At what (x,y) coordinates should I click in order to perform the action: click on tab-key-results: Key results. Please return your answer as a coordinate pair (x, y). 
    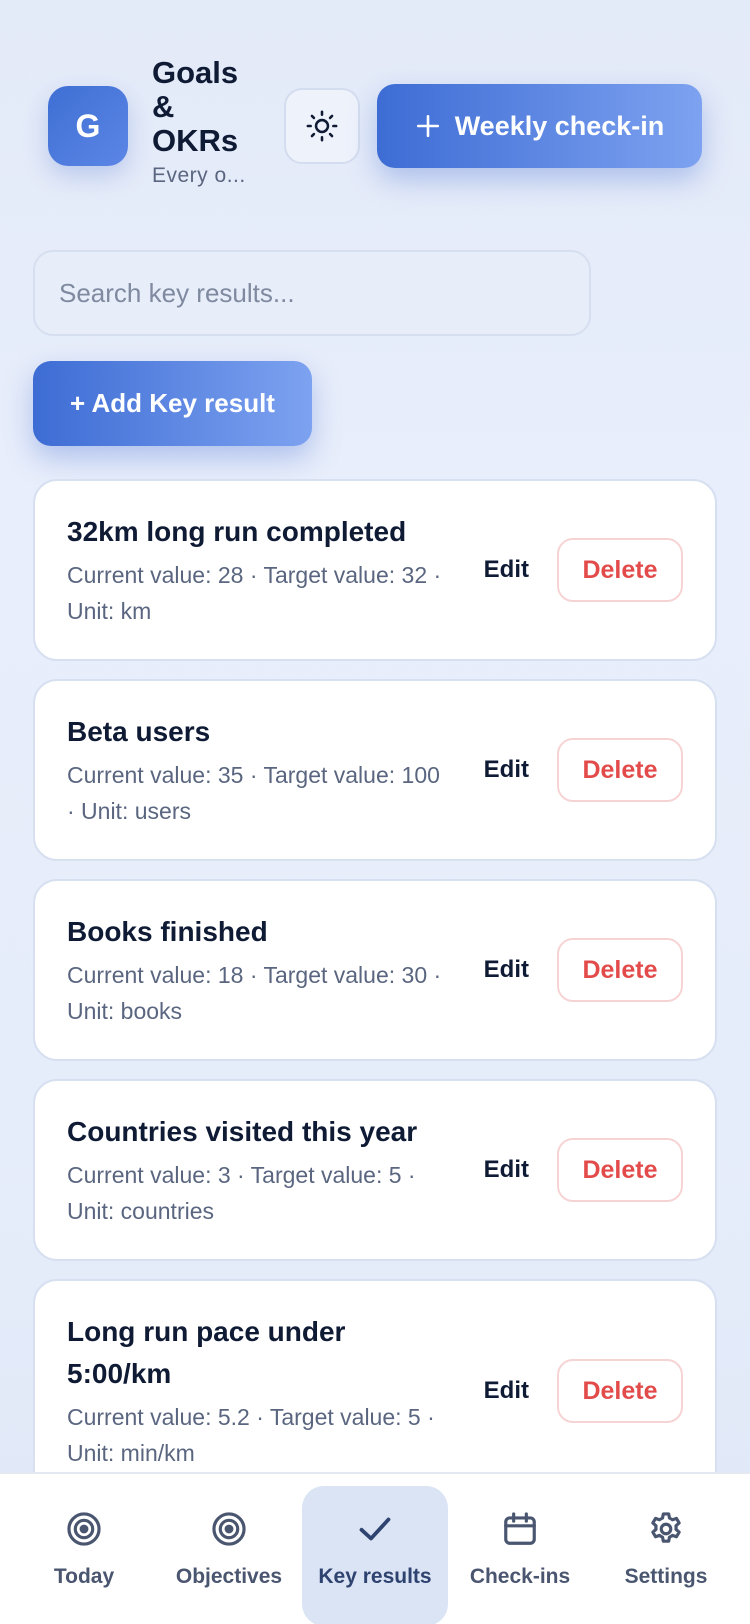
    Looking at the image, I should click on (375, 1555).